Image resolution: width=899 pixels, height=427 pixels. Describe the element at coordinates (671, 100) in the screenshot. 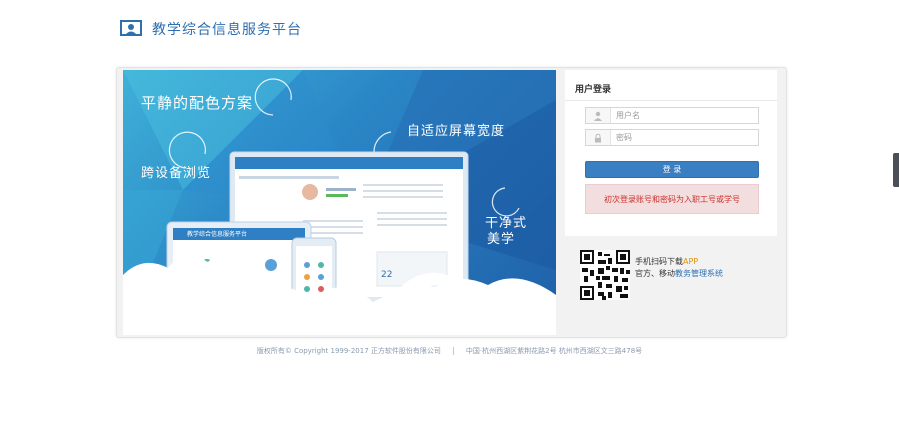

I see `login-divider` at that location.